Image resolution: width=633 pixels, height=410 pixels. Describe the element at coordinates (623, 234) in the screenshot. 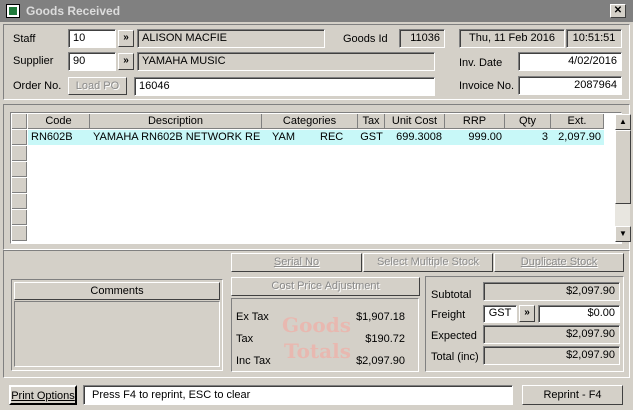

I see `scroll-down-icon: ▼` at that location.